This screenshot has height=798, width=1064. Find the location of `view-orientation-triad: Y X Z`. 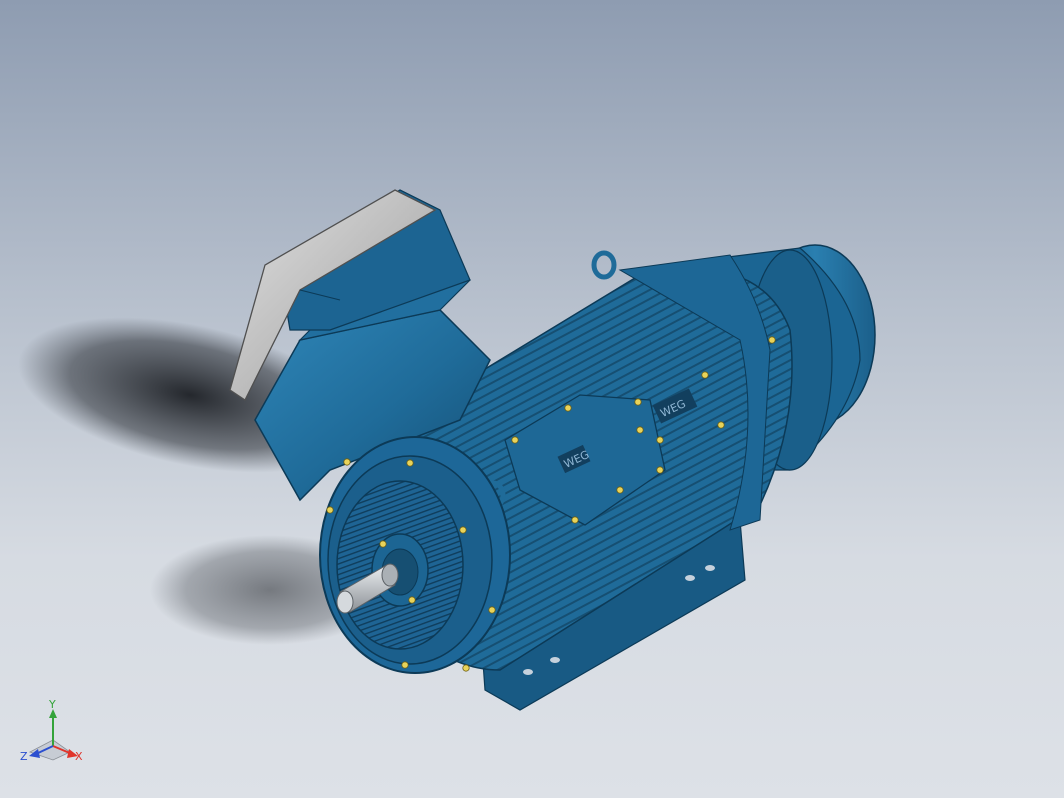

view-orientation-triad: Y X Z is located at coordinates (53, 735).